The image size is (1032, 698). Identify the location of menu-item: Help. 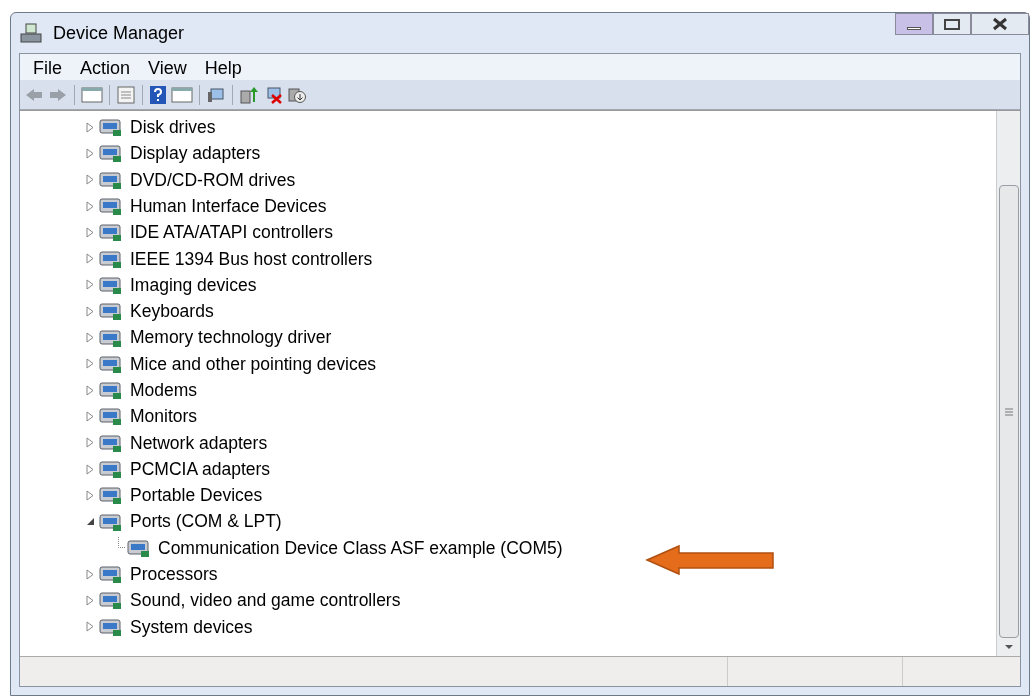
(223, 67).